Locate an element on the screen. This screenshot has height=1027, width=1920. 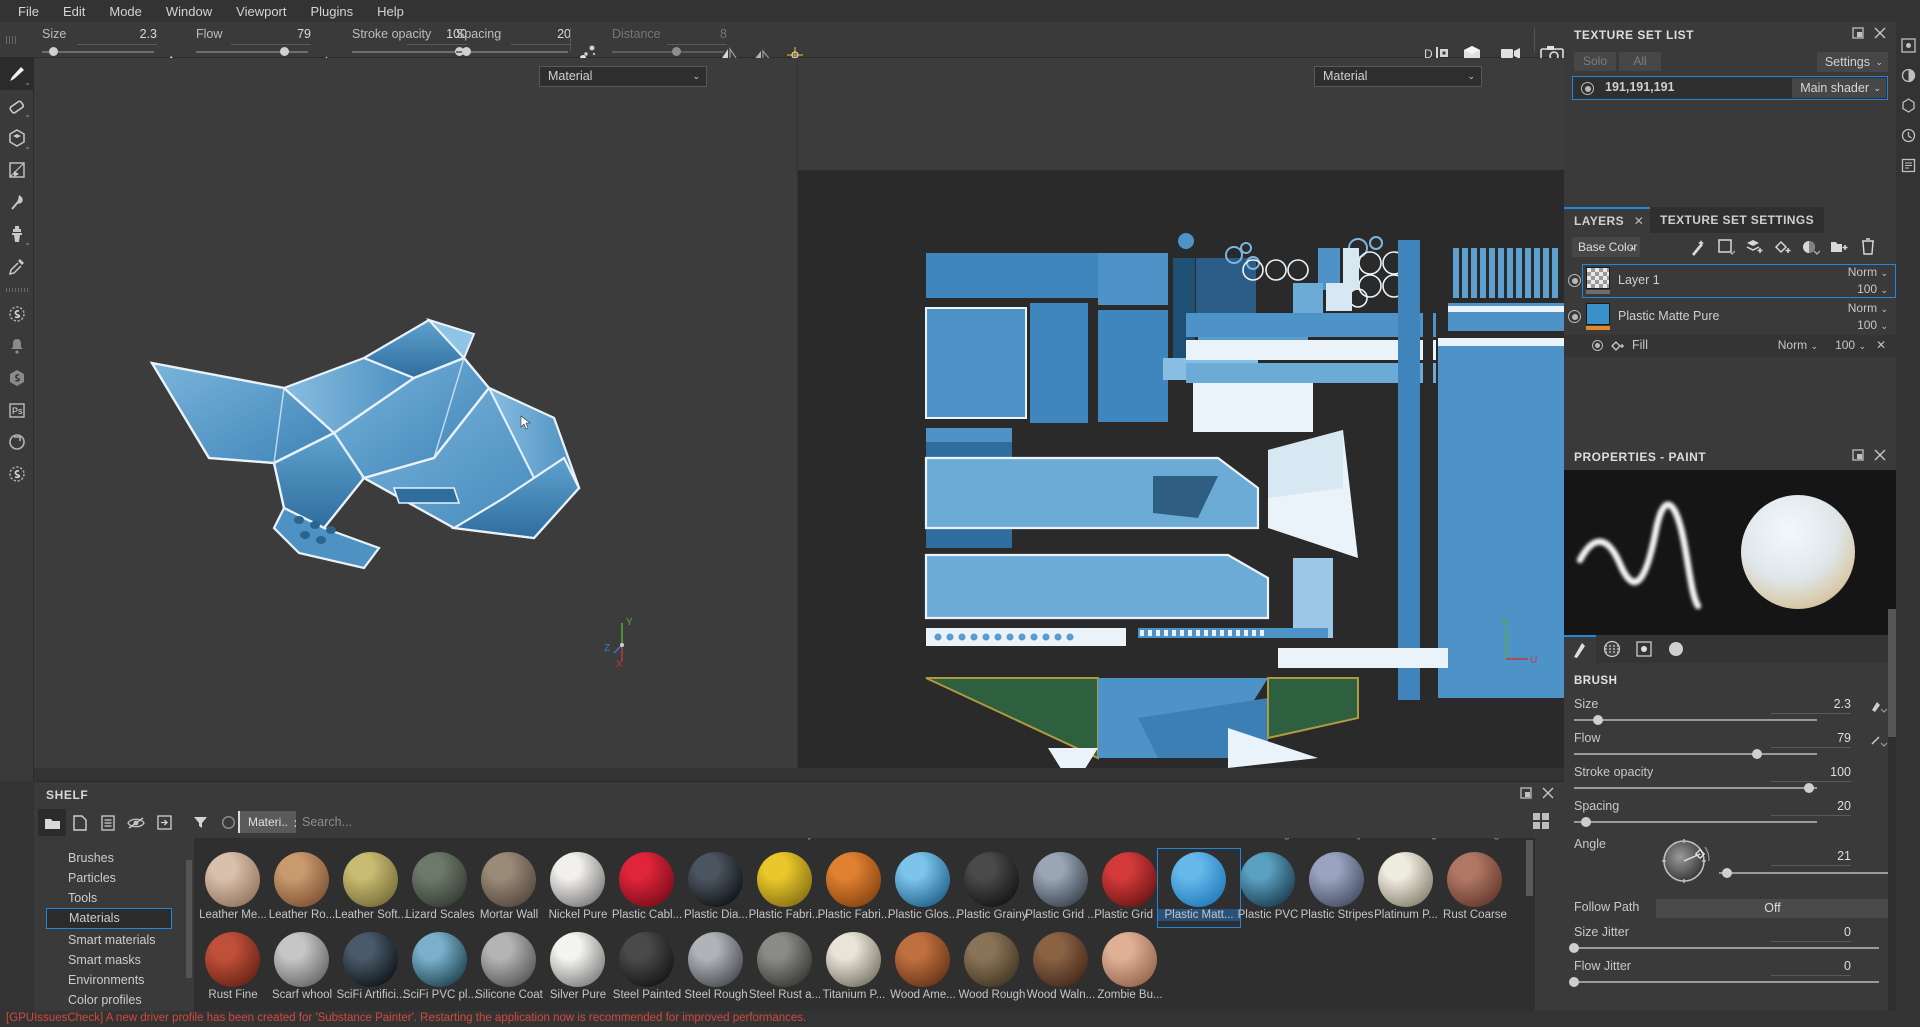
clone-tool: ⌄ is located at coordinates (17, 234).